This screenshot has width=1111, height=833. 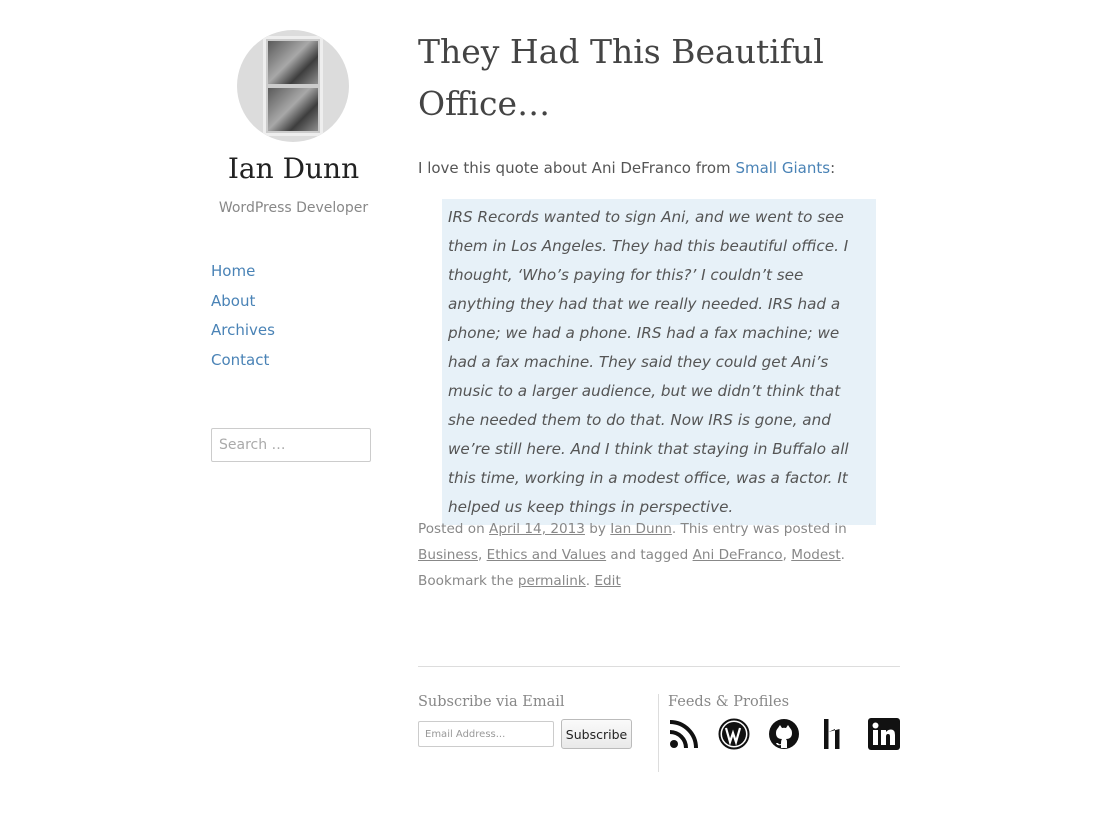 What do you see at coordinates (596, 734) in the screenshot?
I see `subscribe-button: Subscribe` at bounding box center [596, 734].